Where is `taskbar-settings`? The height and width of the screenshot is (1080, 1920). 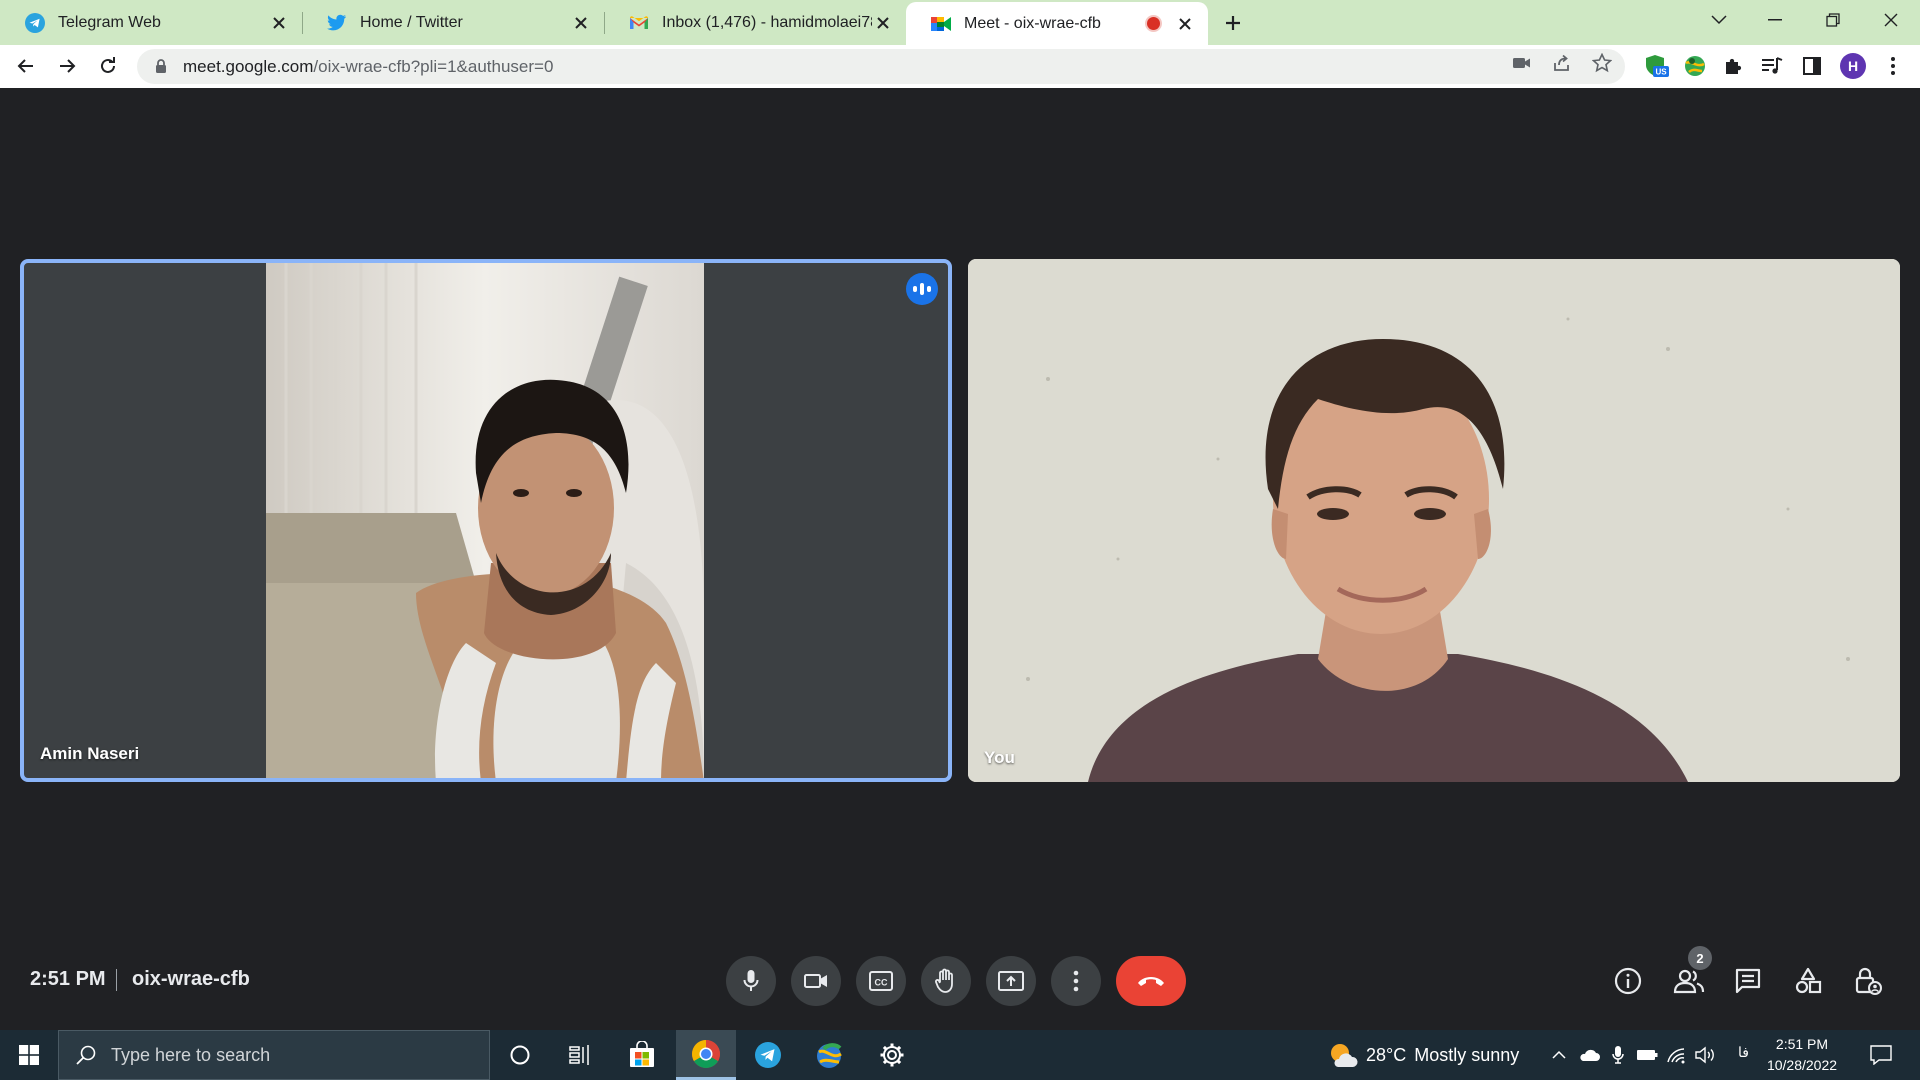
taskbar-settings is located at coordinates (892, 1055).